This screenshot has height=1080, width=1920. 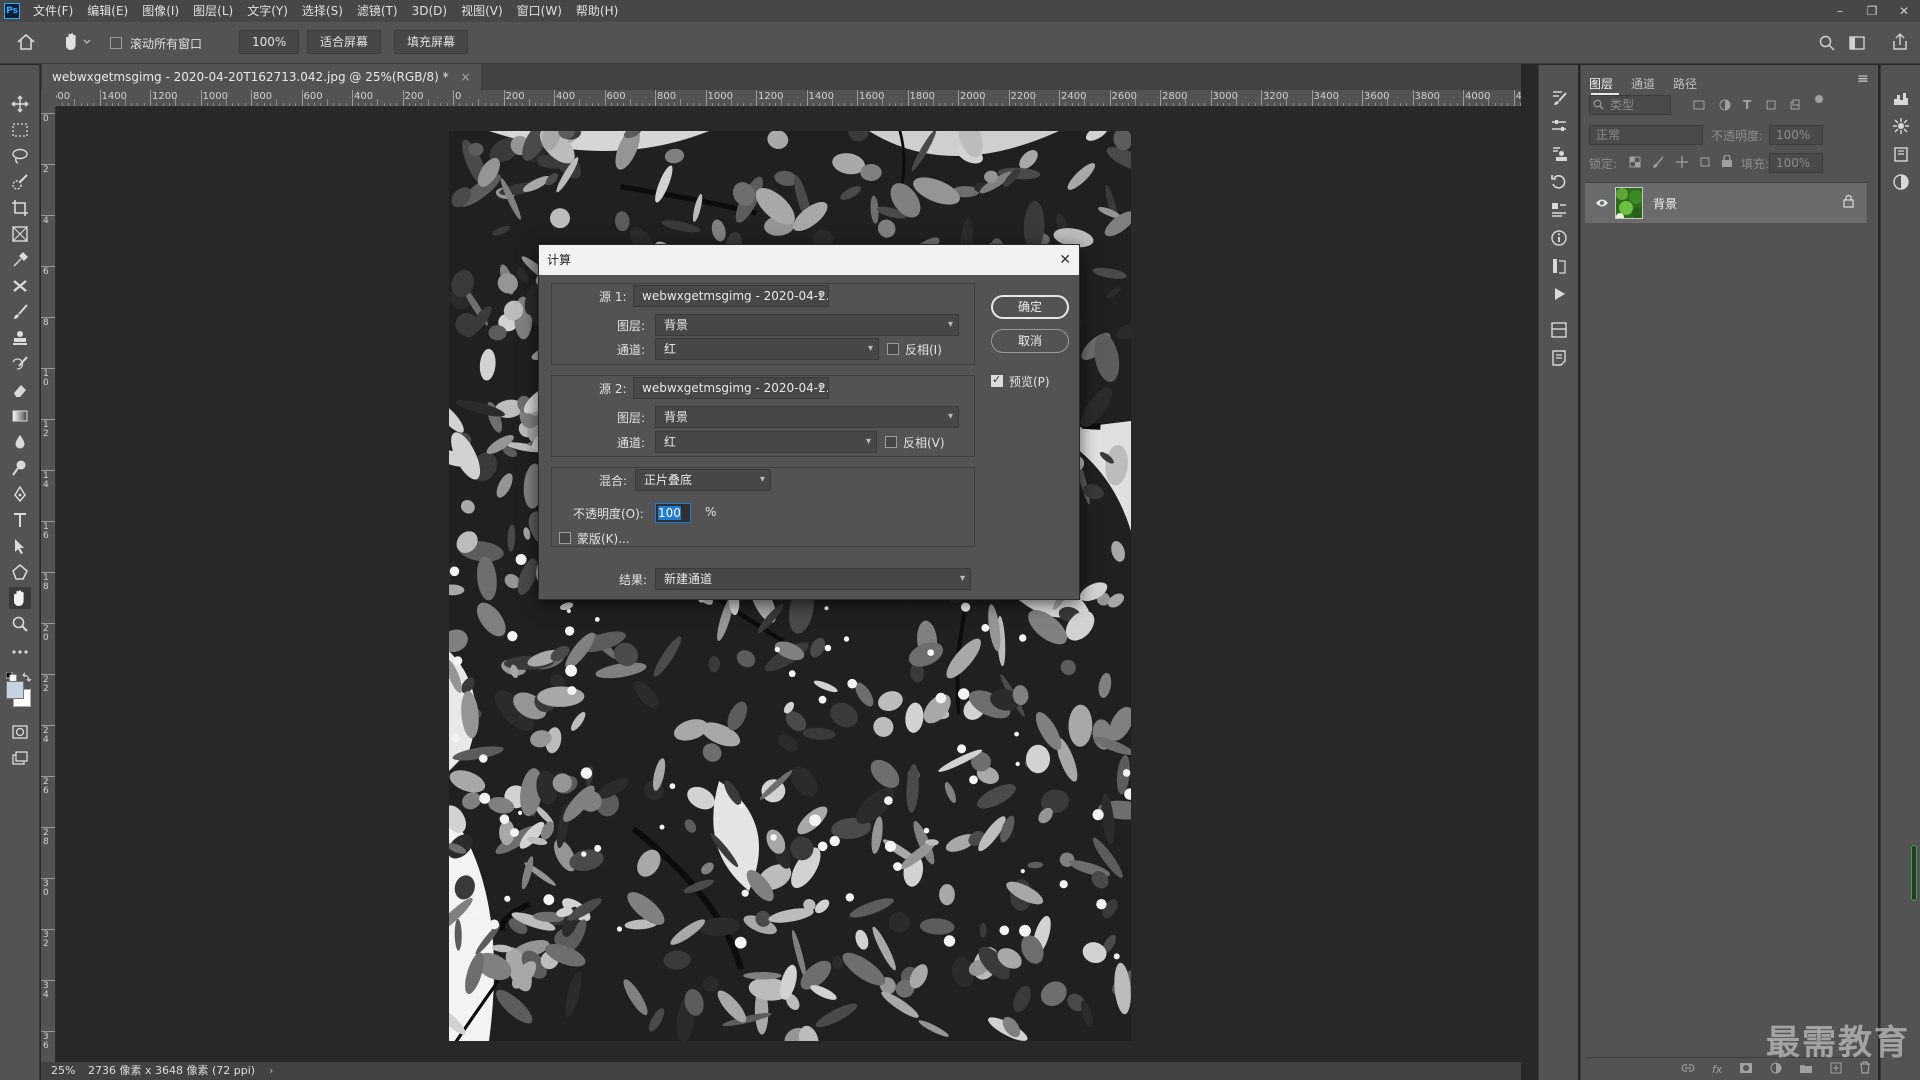 I want to click on menu-layer: 图层(L), so click(x=213, y=11).